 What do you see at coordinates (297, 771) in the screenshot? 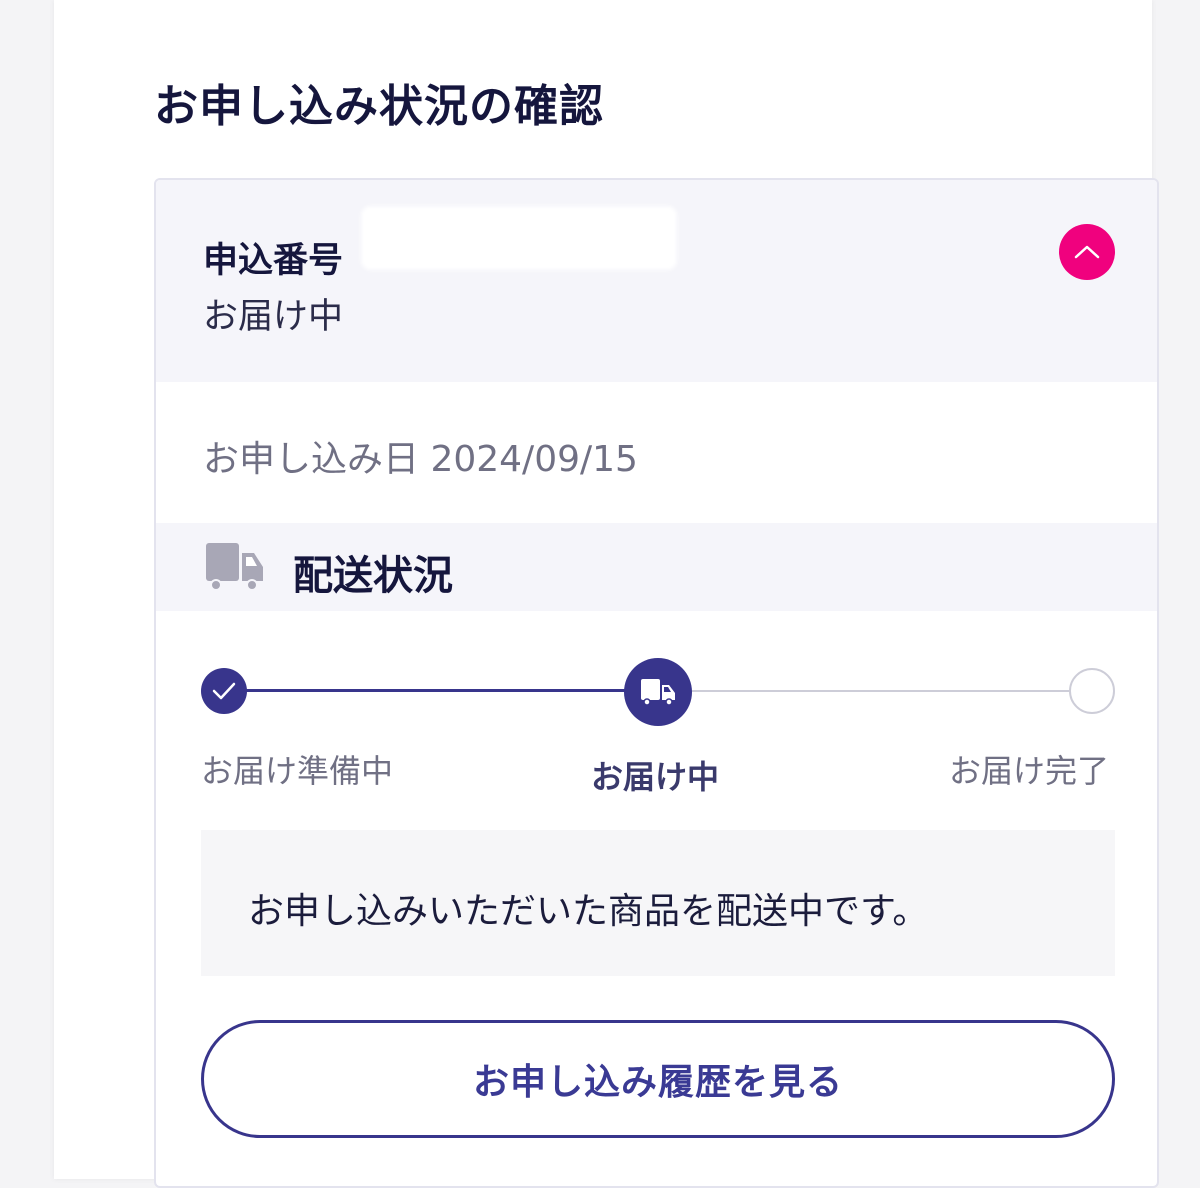
I see `step-label-preparing: お届け準備中` at bounding box center [297, 771].